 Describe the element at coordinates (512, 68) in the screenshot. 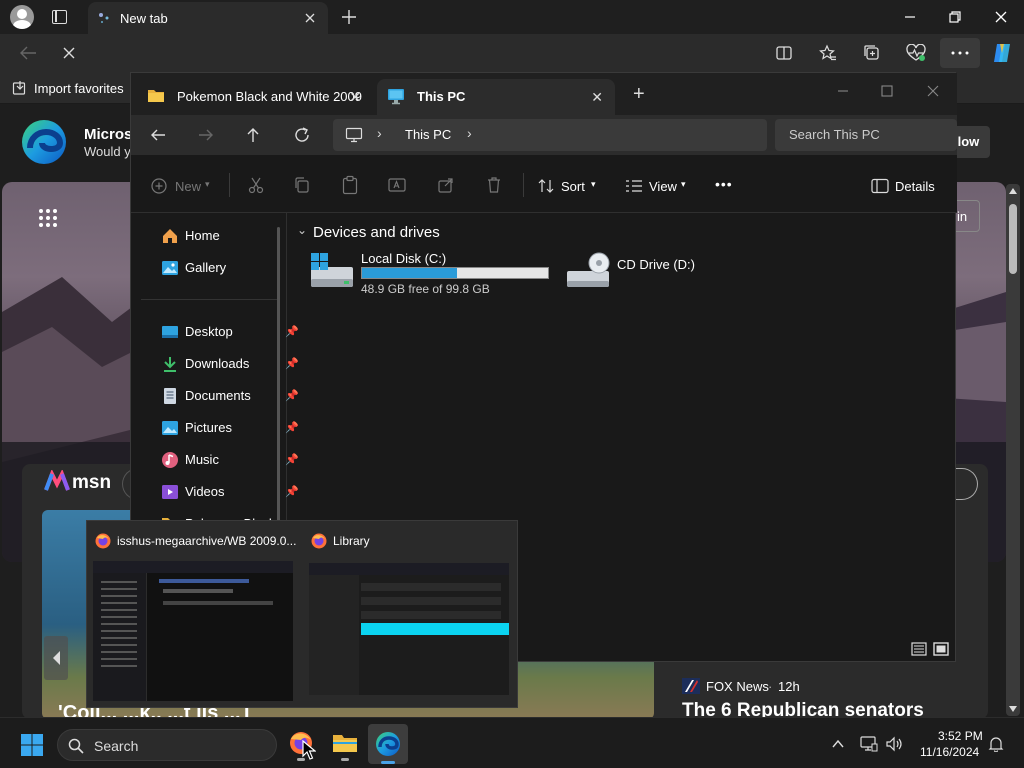

I see `edge-toolbar` at that location.